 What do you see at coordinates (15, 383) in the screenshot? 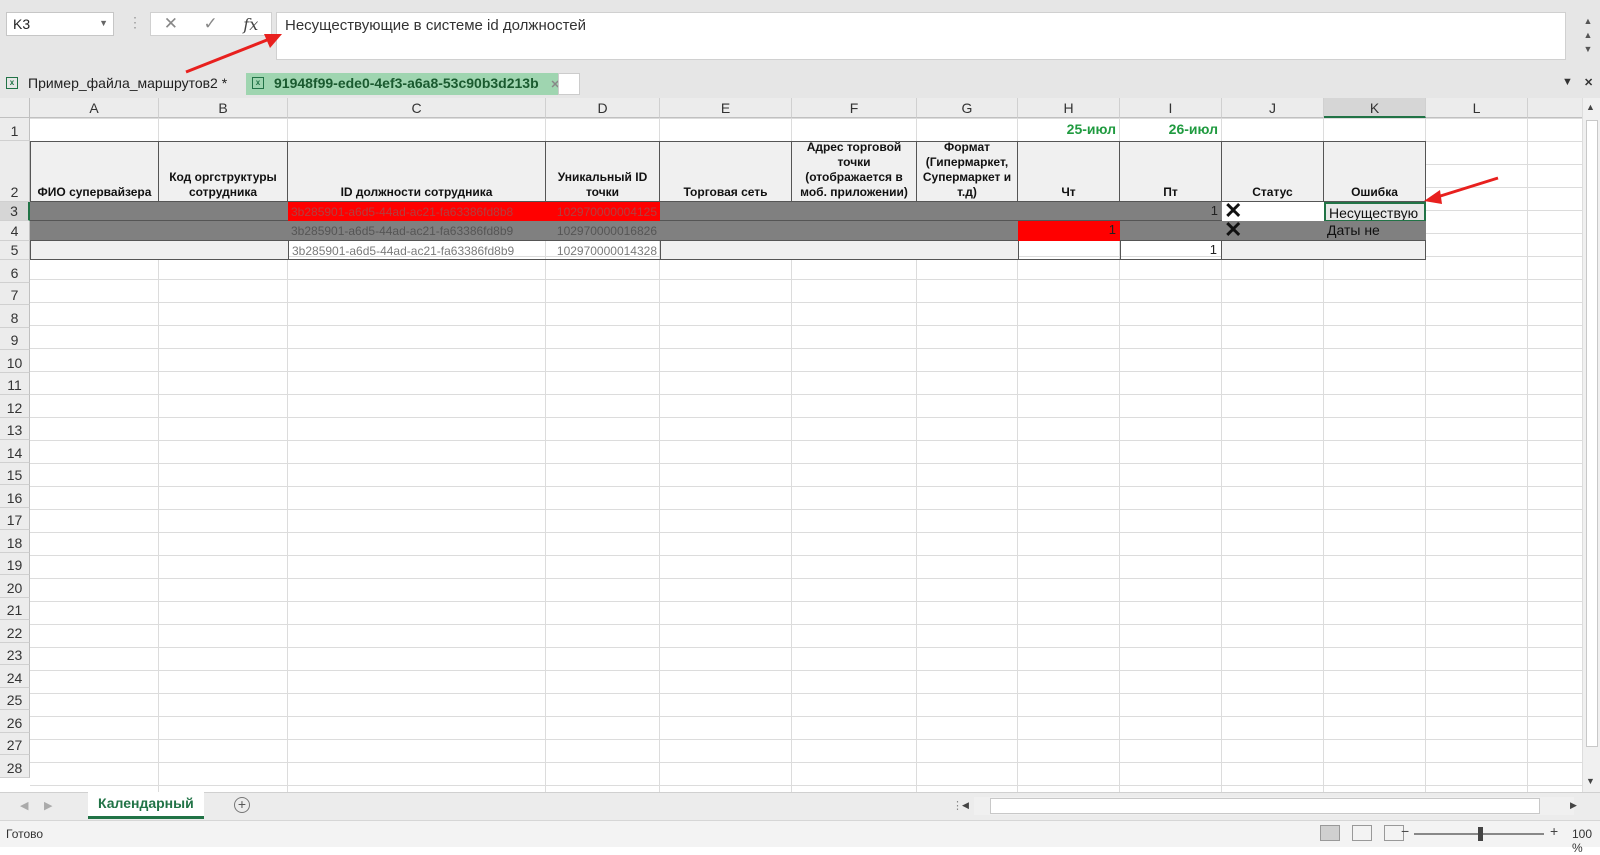
I see `row-header-11: 11` at bounding box center [15, 383].